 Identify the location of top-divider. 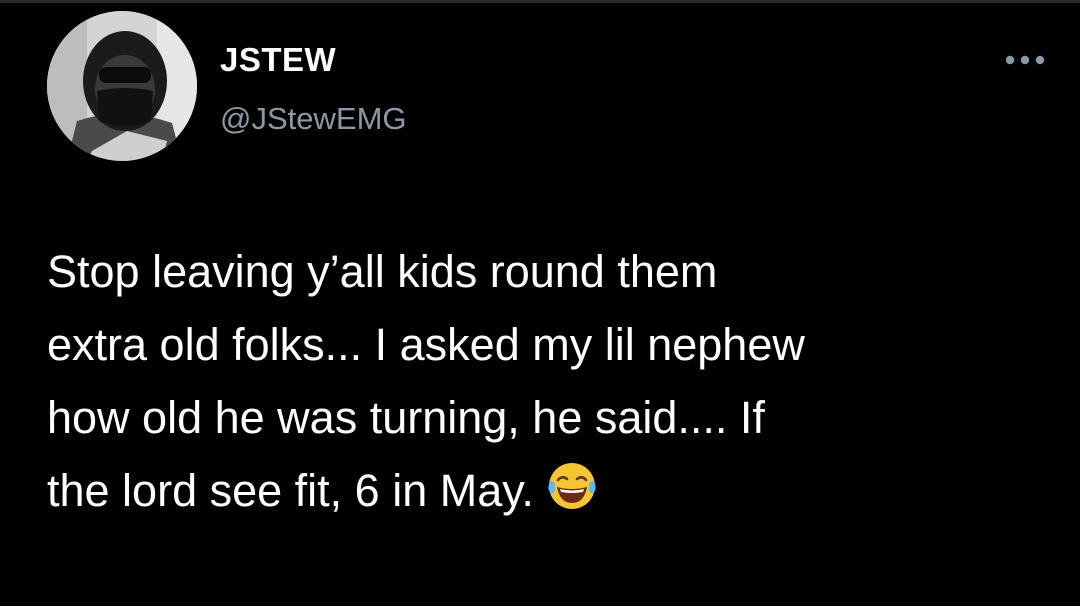
(540, 1).